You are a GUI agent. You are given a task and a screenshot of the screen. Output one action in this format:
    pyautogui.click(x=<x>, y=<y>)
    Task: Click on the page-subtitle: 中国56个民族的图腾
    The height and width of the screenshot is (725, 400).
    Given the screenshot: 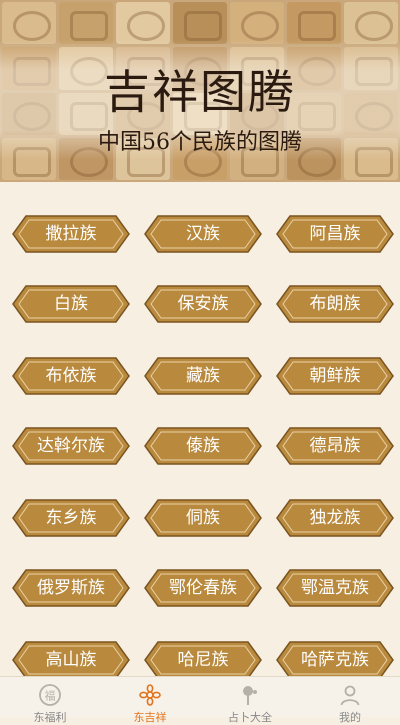 What is the action you would take?
    pyautogui.click(x=200, y=142)
    